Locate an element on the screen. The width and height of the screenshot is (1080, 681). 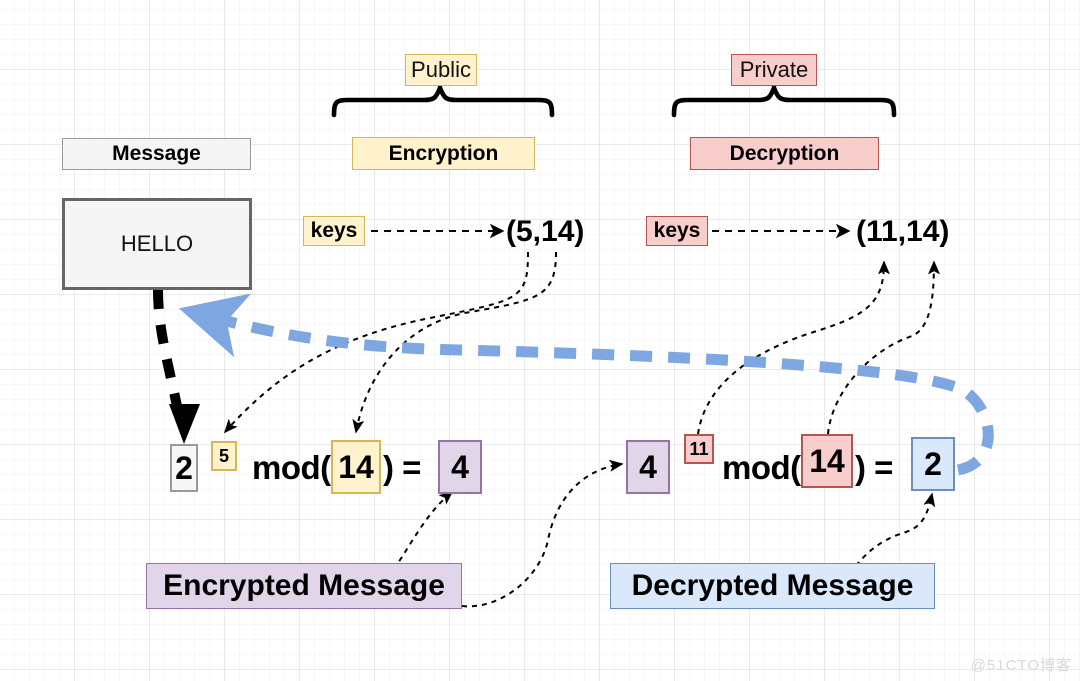
arrow-formula-exp-to-private-exp is located at coordinates (793, 347).